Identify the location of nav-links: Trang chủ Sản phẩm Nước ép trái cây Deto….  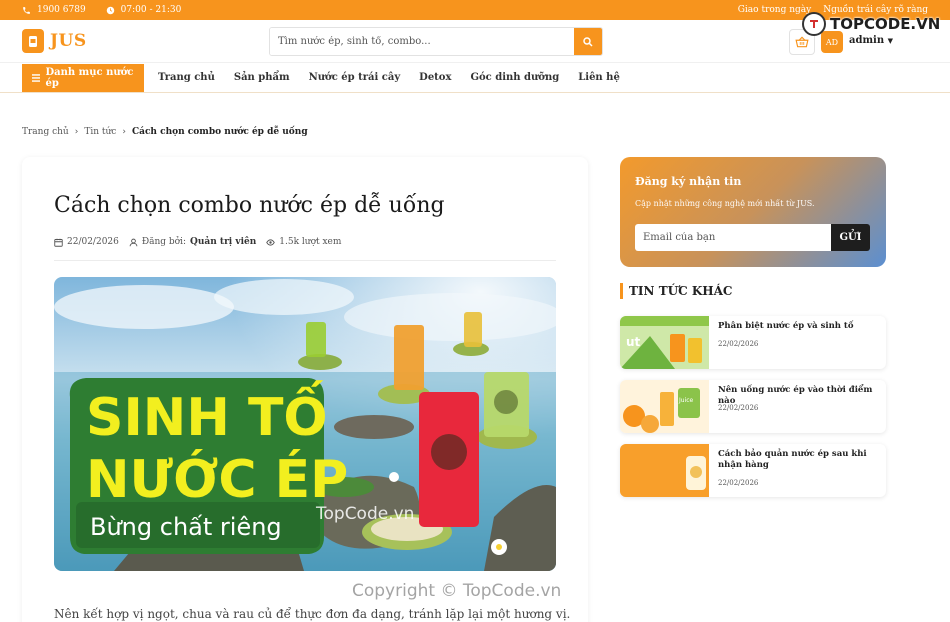
(389, 77).